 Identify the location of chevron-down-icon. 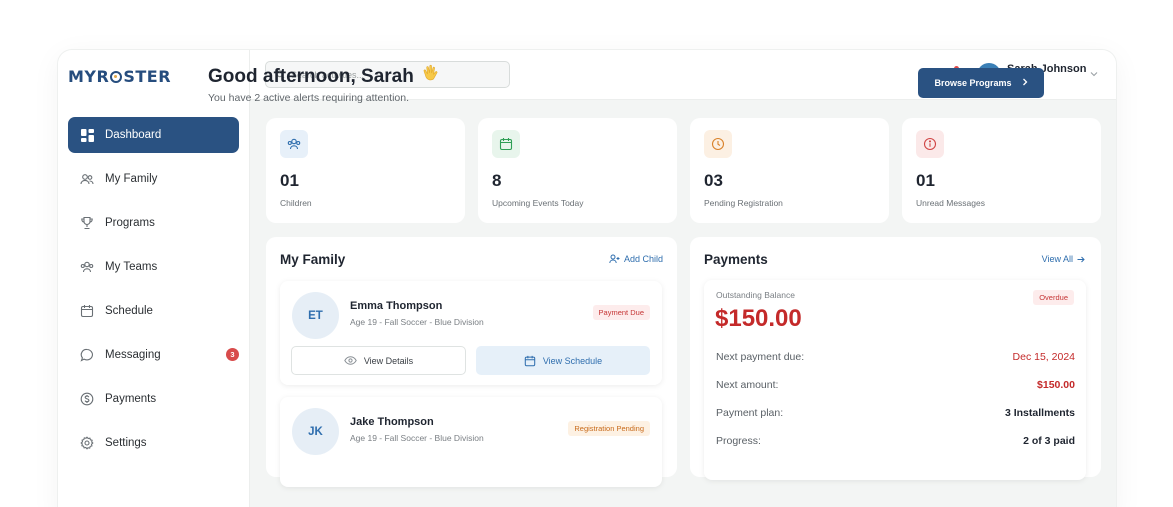
(1094, 73).